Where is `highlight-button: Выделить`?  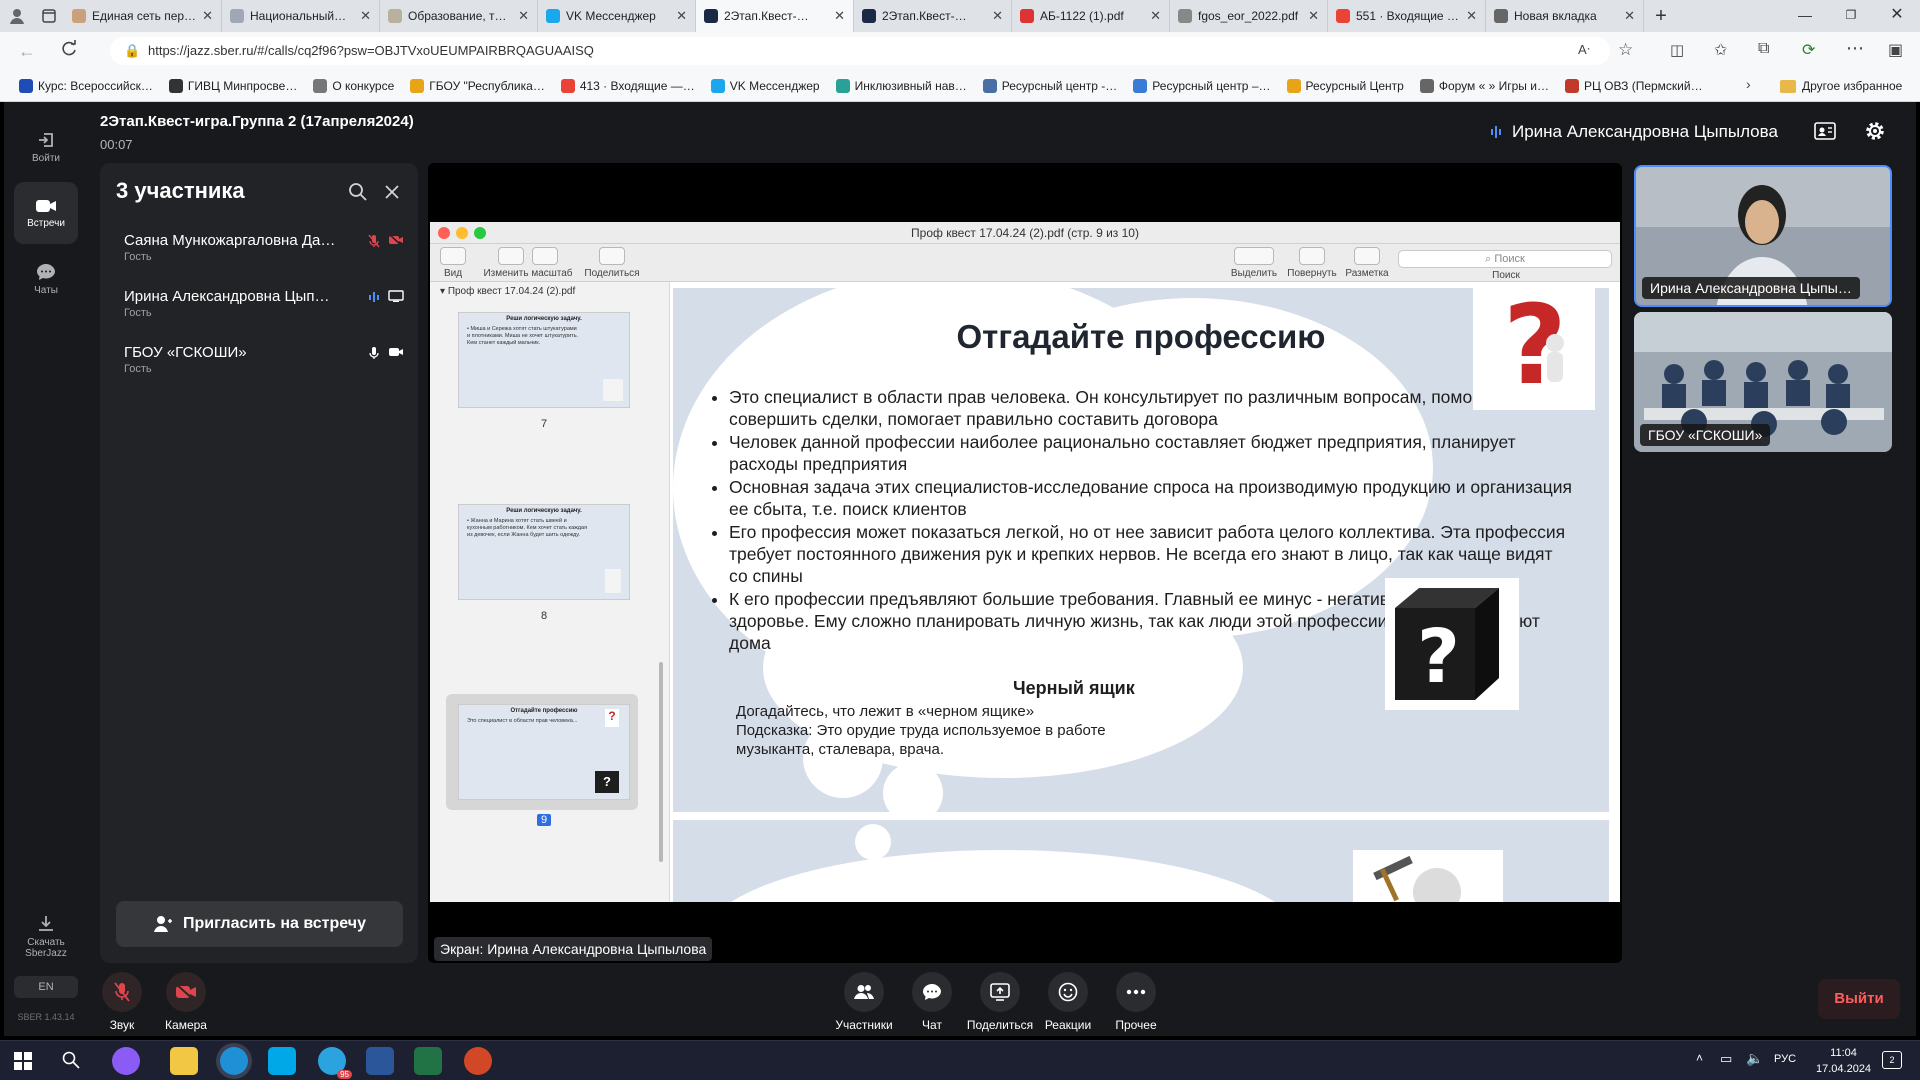 highlight-button: Выделить is located at coordinates (1254, 263).